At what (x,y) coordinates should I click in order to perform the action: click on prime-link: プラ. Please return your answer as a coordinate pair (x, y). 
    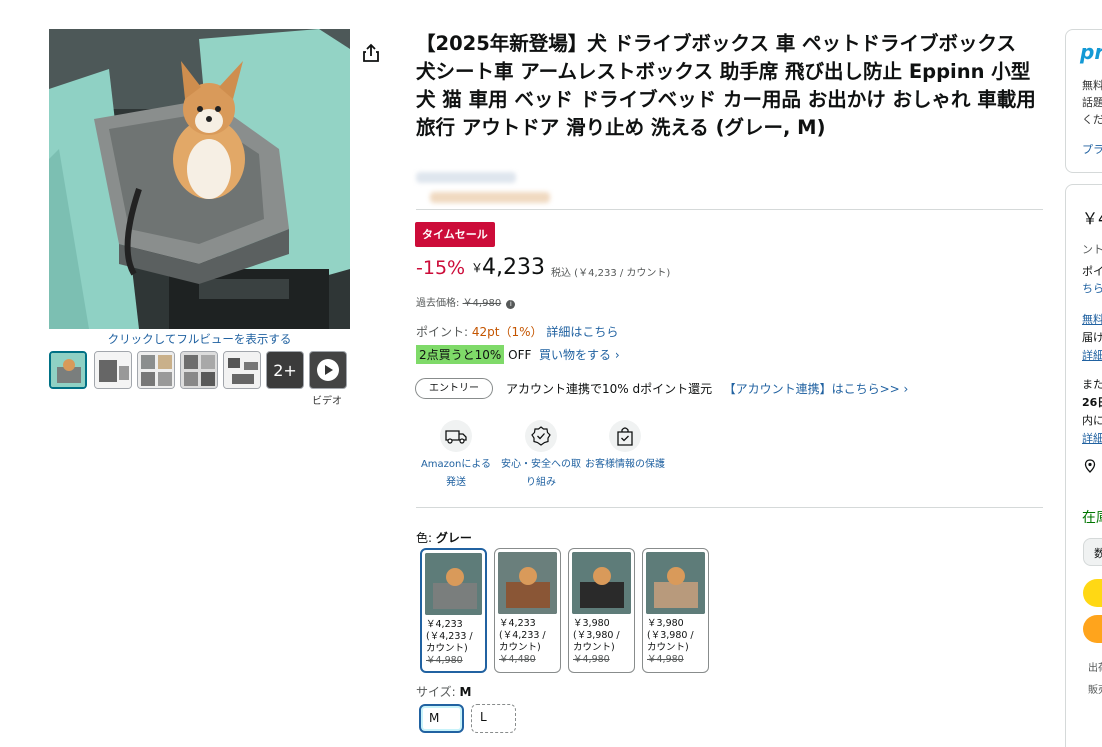
    Looking at the image, I should click on (1092, 149).